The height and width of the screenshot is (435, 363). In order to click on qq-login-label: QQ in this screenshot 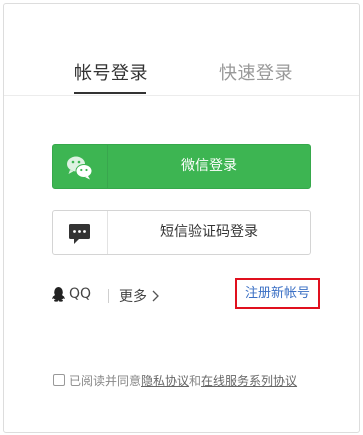, I will do `click(80, 294)`.